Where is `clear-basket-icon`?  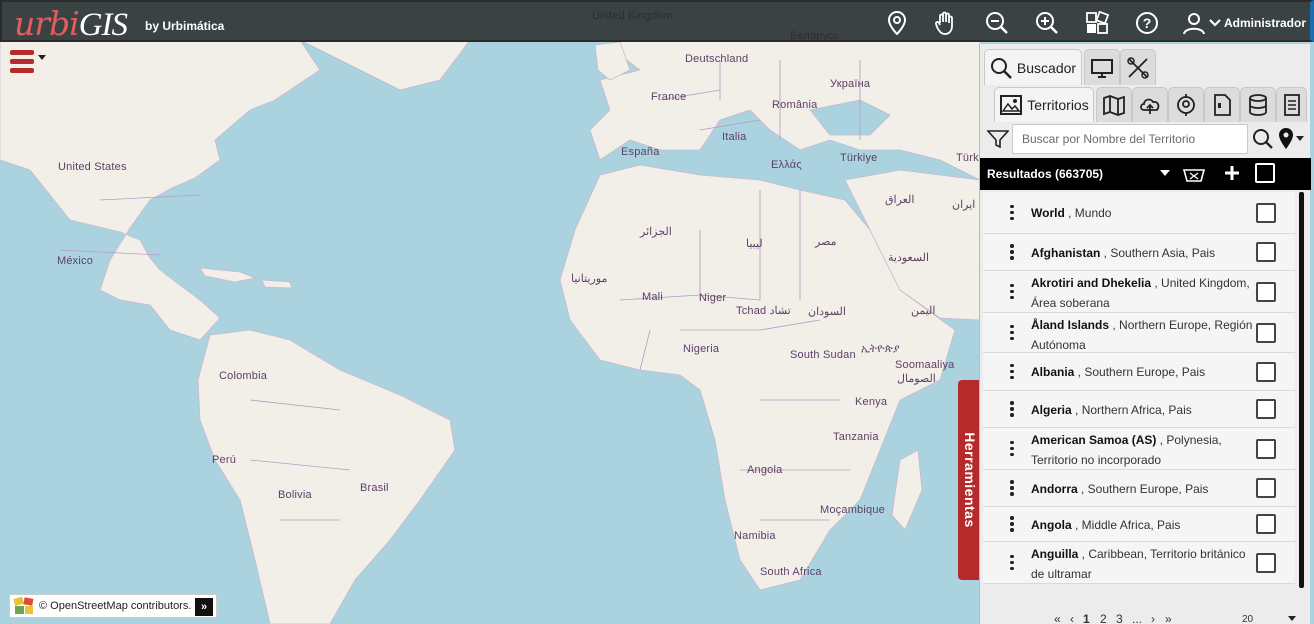 clear-basket-icon is located at coordinates (1194, 174).